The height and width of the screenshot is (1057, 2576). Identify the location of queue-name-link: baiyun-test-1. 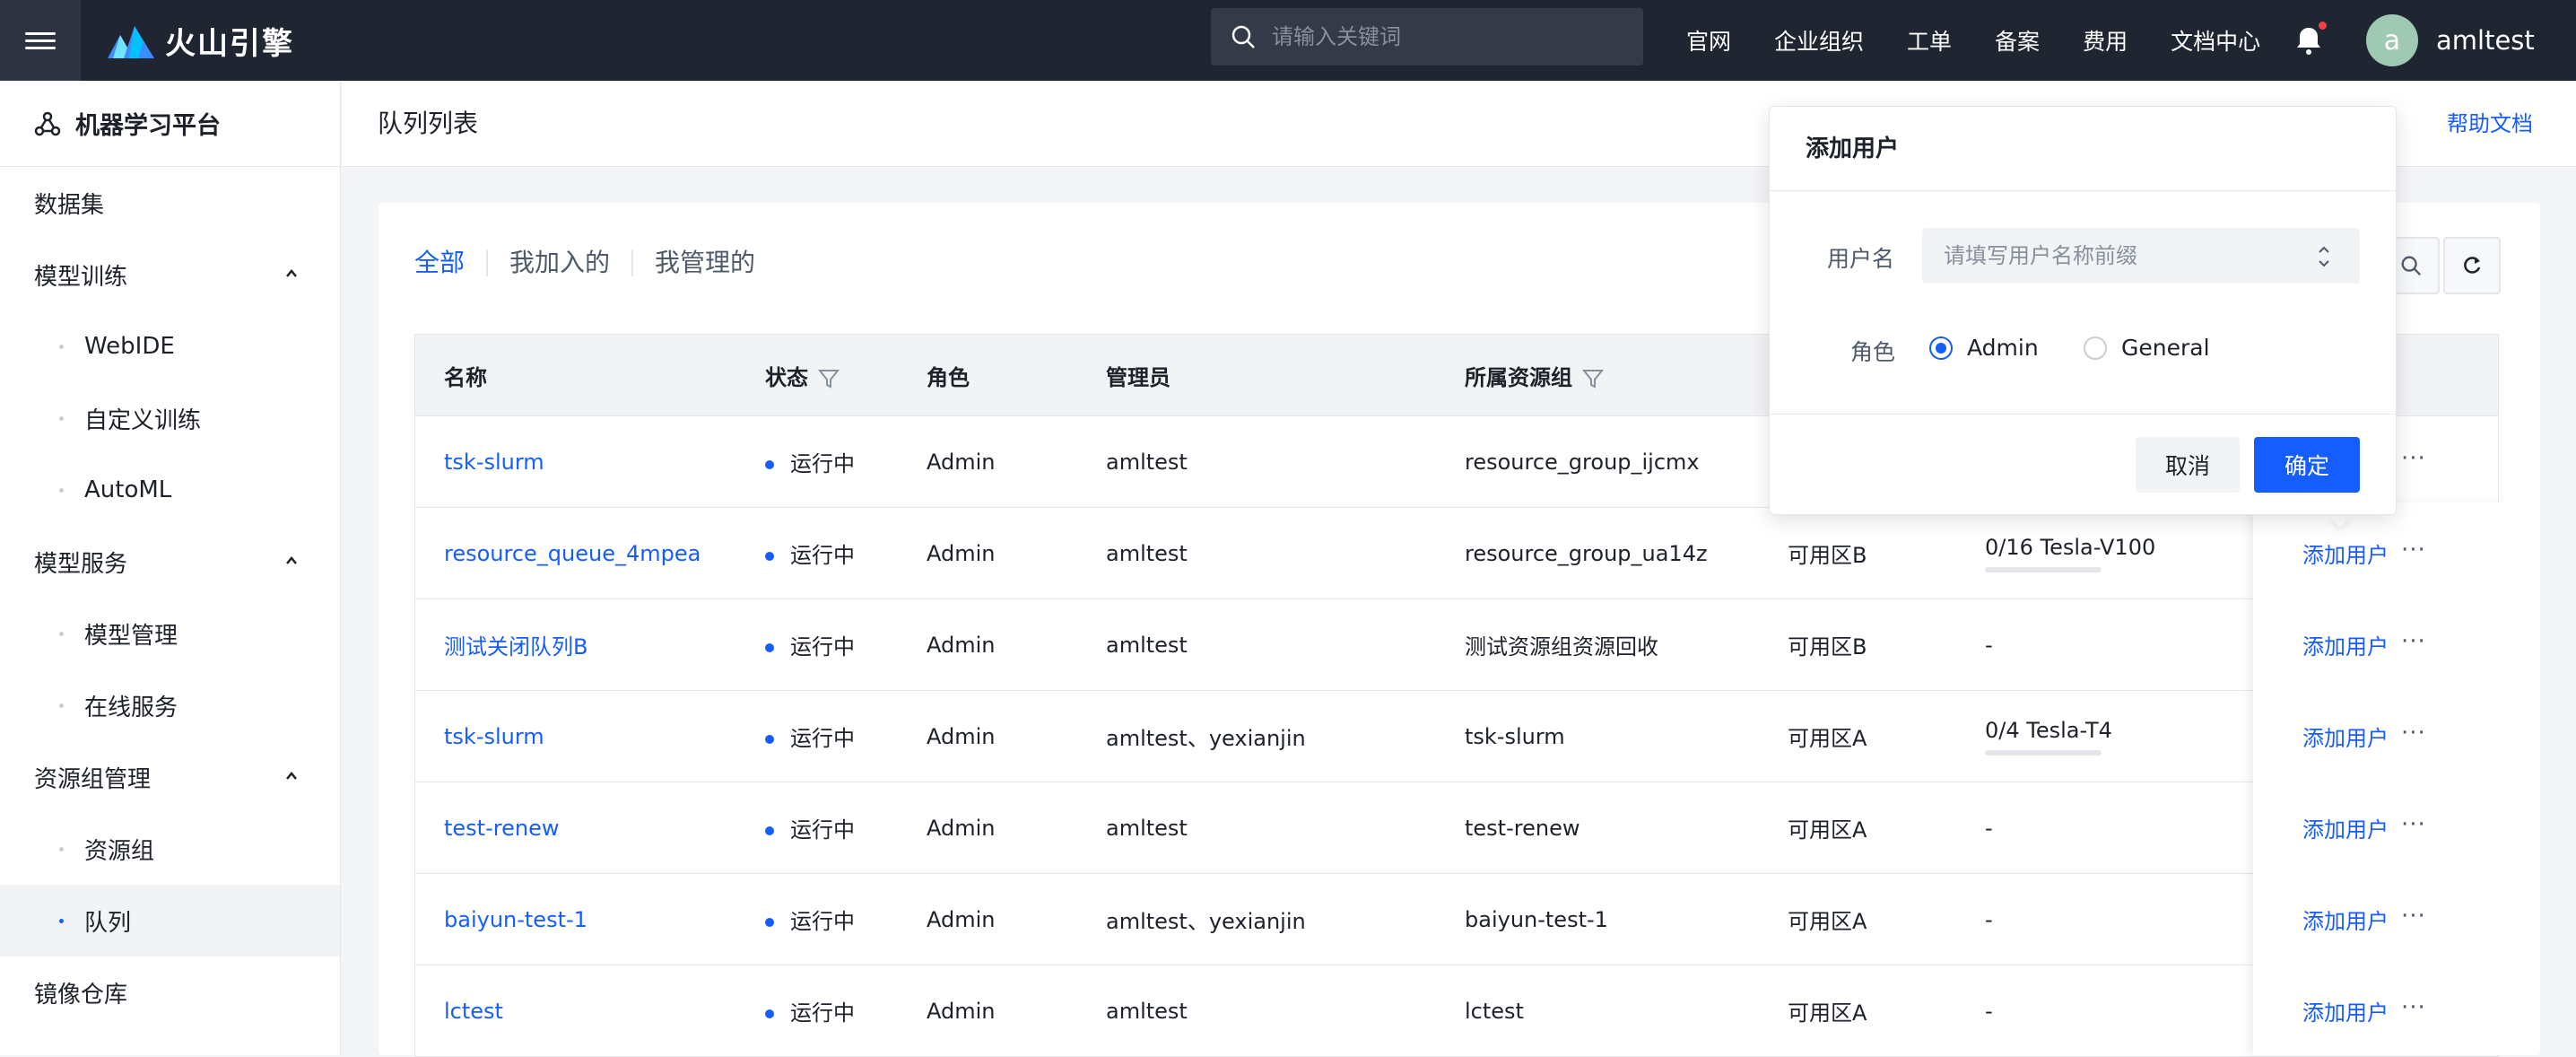
(515, 919).